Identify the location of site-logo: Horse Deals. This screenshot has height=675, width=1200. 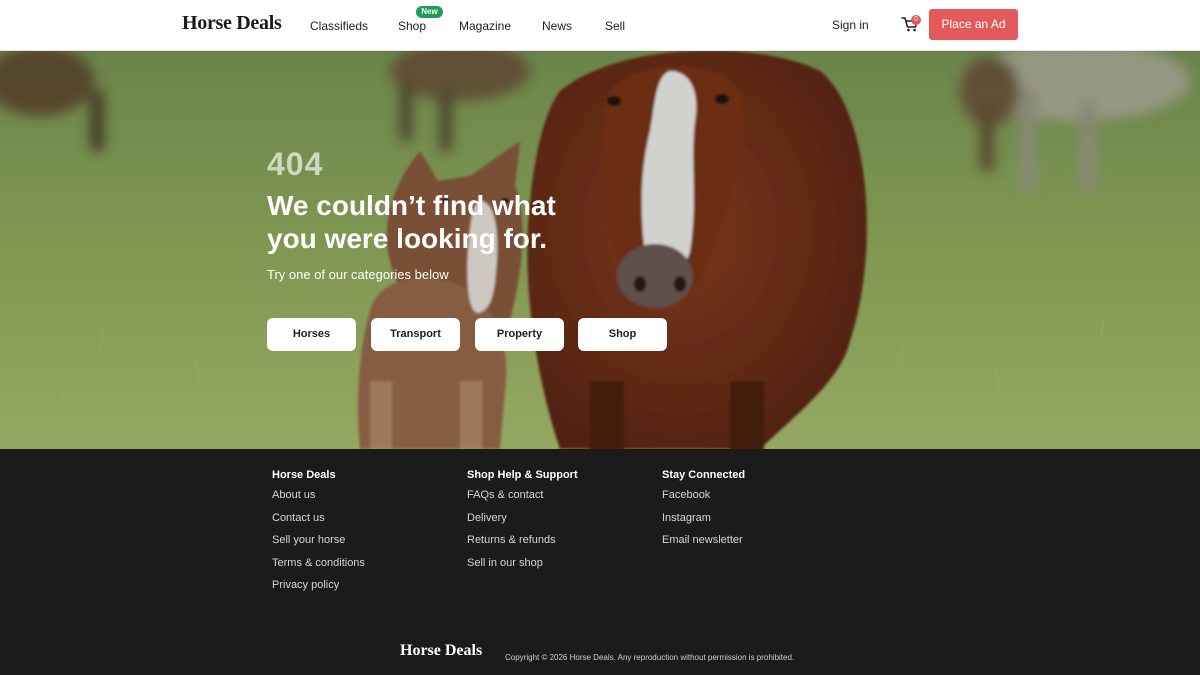
(232, 23).